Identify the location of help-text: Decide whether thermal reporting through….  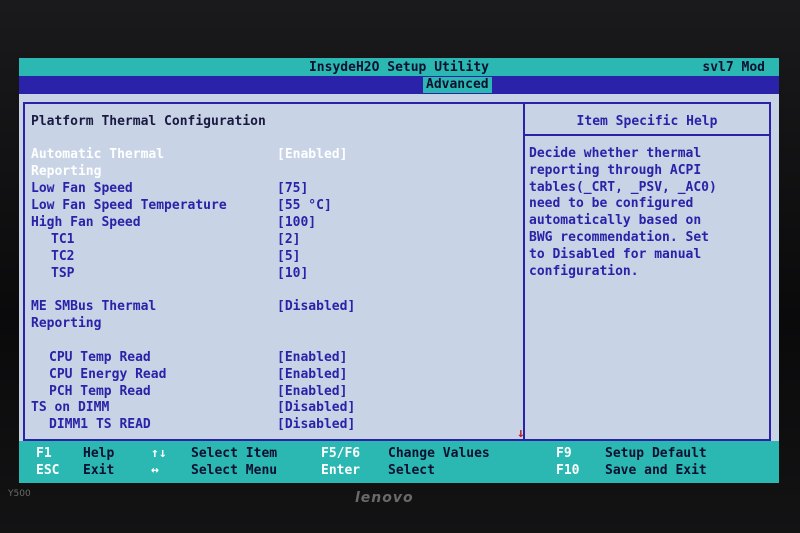
(623, 212).